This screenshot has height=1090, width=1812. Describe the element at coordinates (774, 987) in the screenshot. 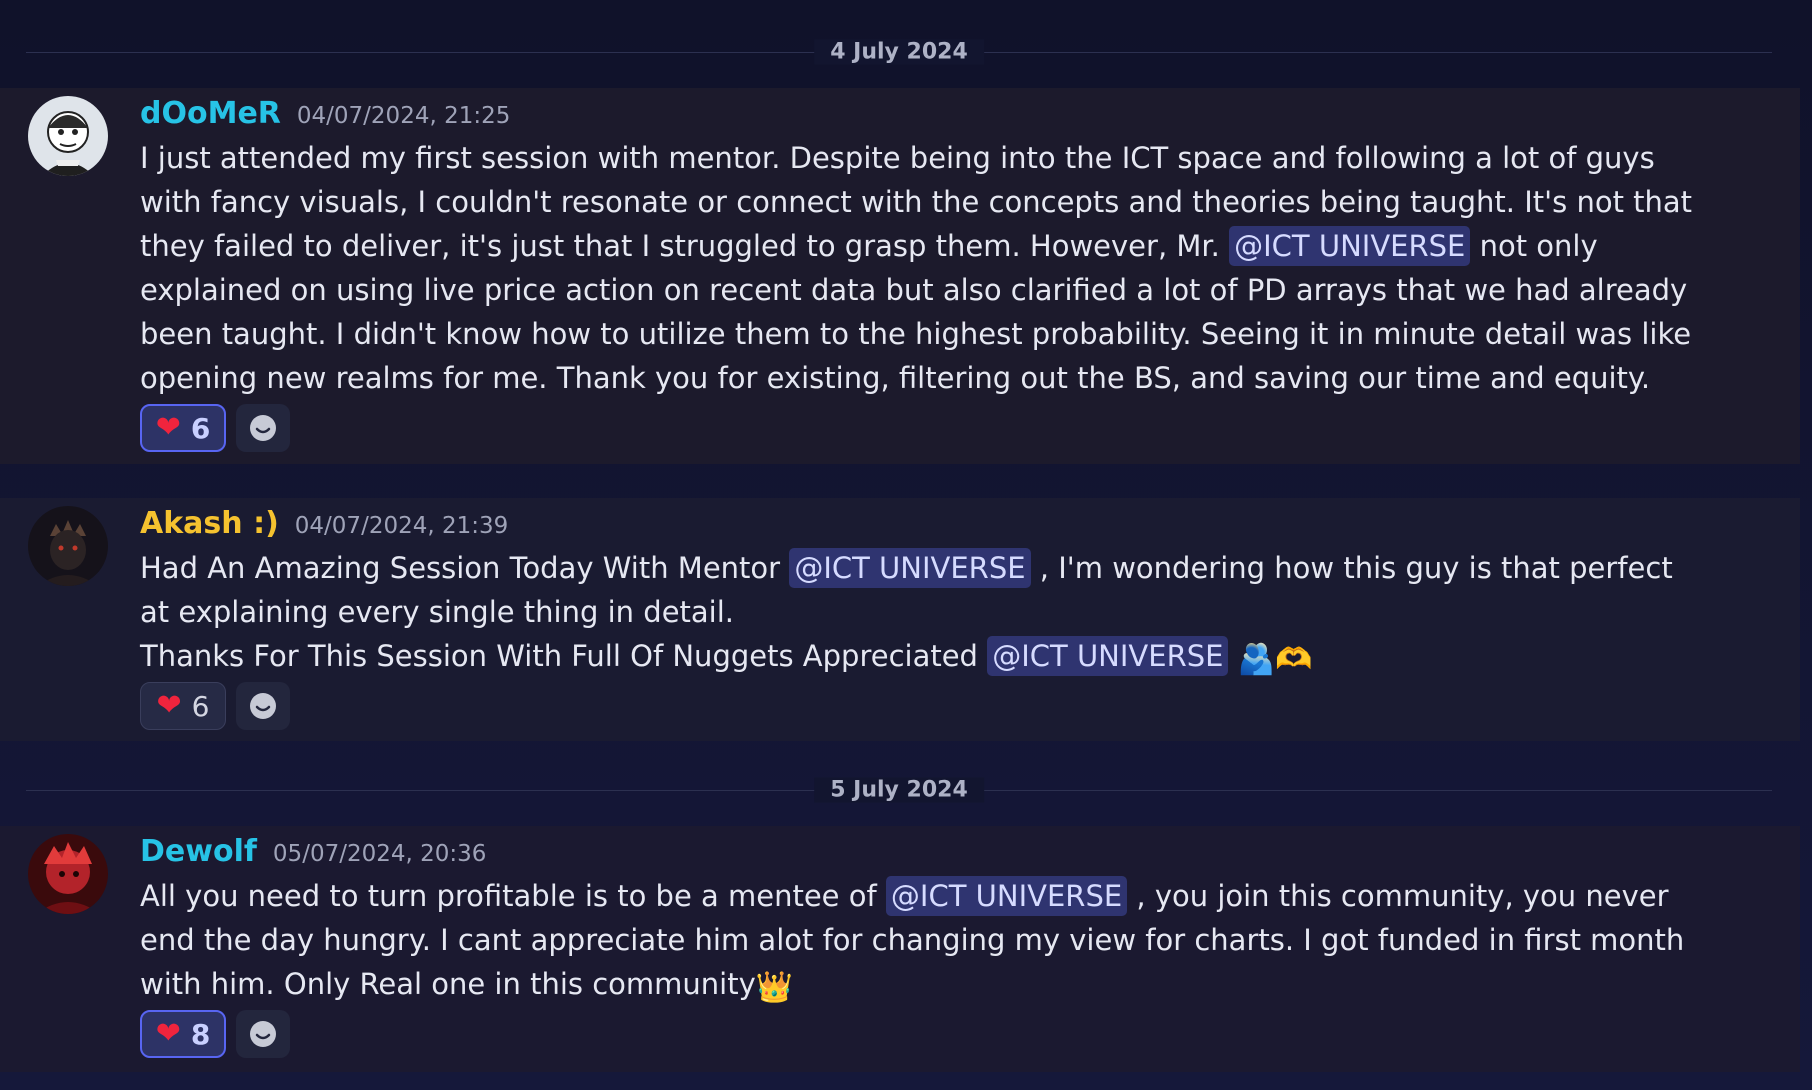

I see `crown-emoji: 👑` at that location.